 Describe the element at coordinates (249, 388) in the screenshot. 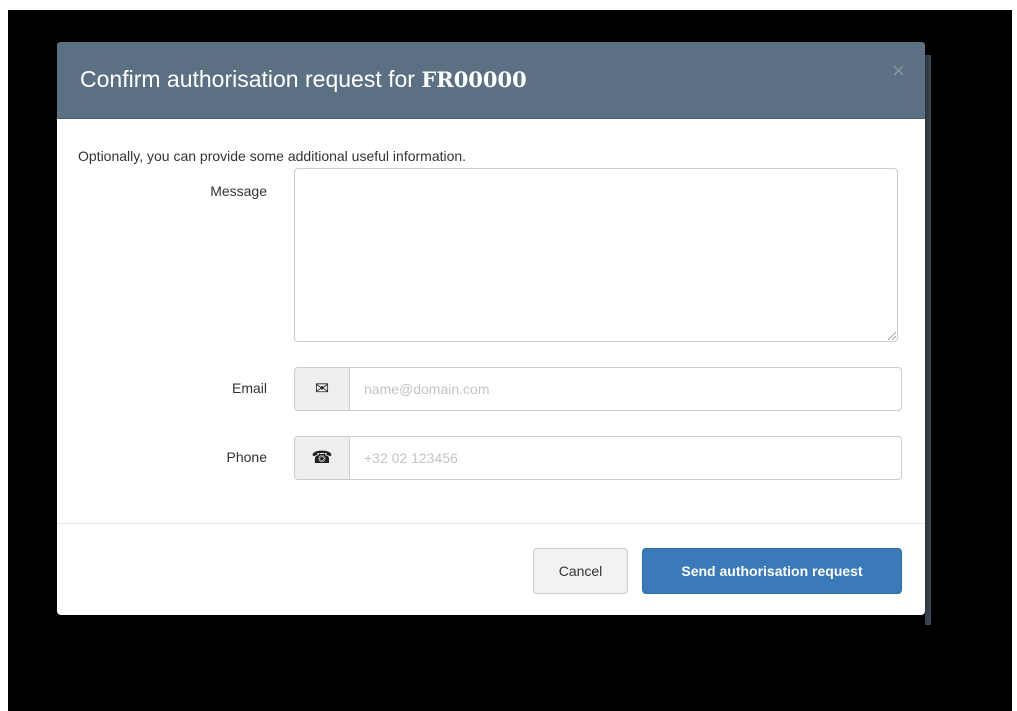

I see `email-label: Email` at that location.